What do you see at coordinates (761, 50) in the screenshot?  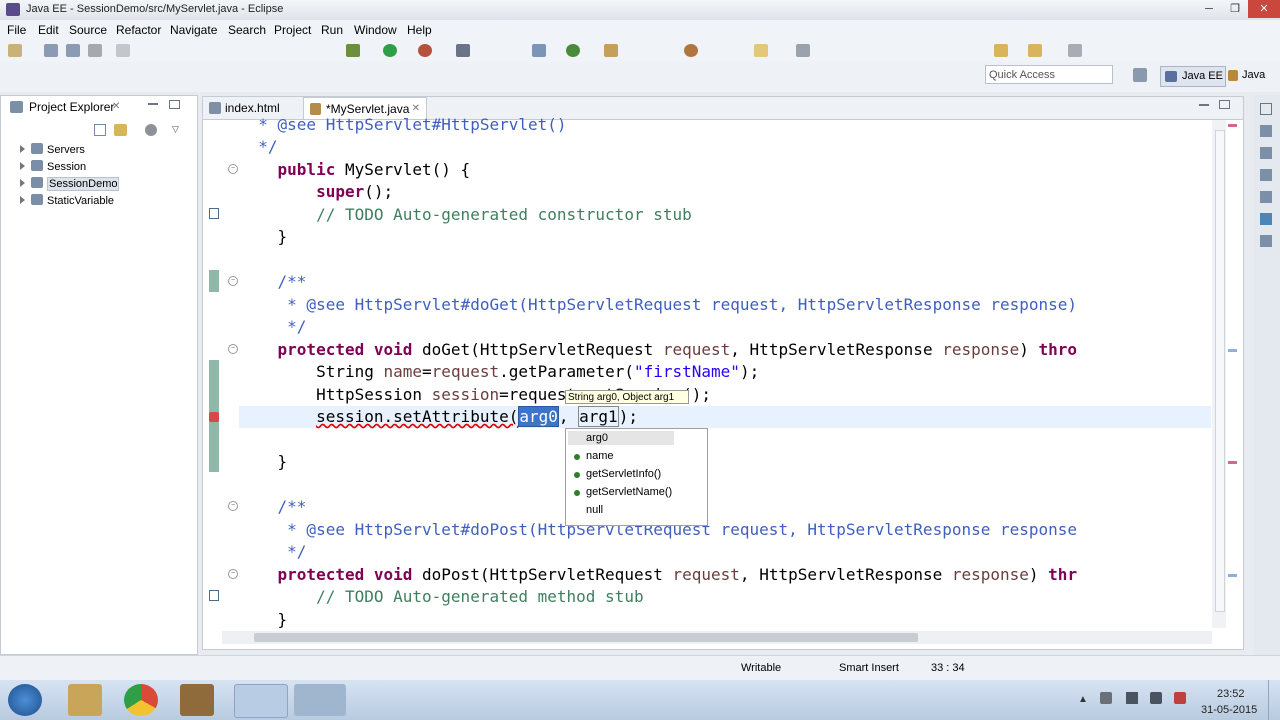 I see `toggle-mark-occurrences-icon` at bounding box center [761, 50].